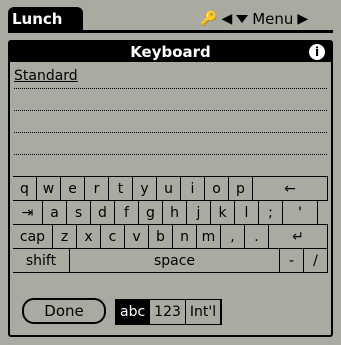 The width and height of the screenshot is (341, 345). I want to click on chevron-down-icon, so click(242, 19).